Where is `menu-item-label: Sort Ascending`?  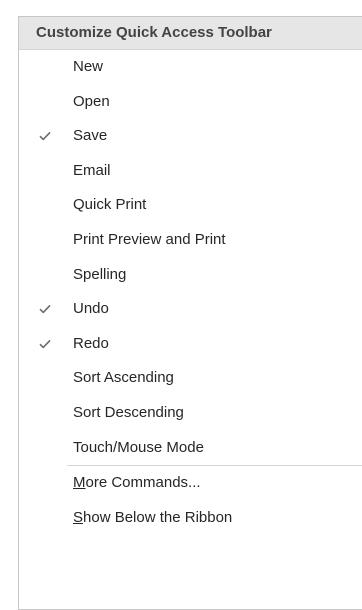 menu-item-label: Sort Ascending is located at coordinates (123, 378).